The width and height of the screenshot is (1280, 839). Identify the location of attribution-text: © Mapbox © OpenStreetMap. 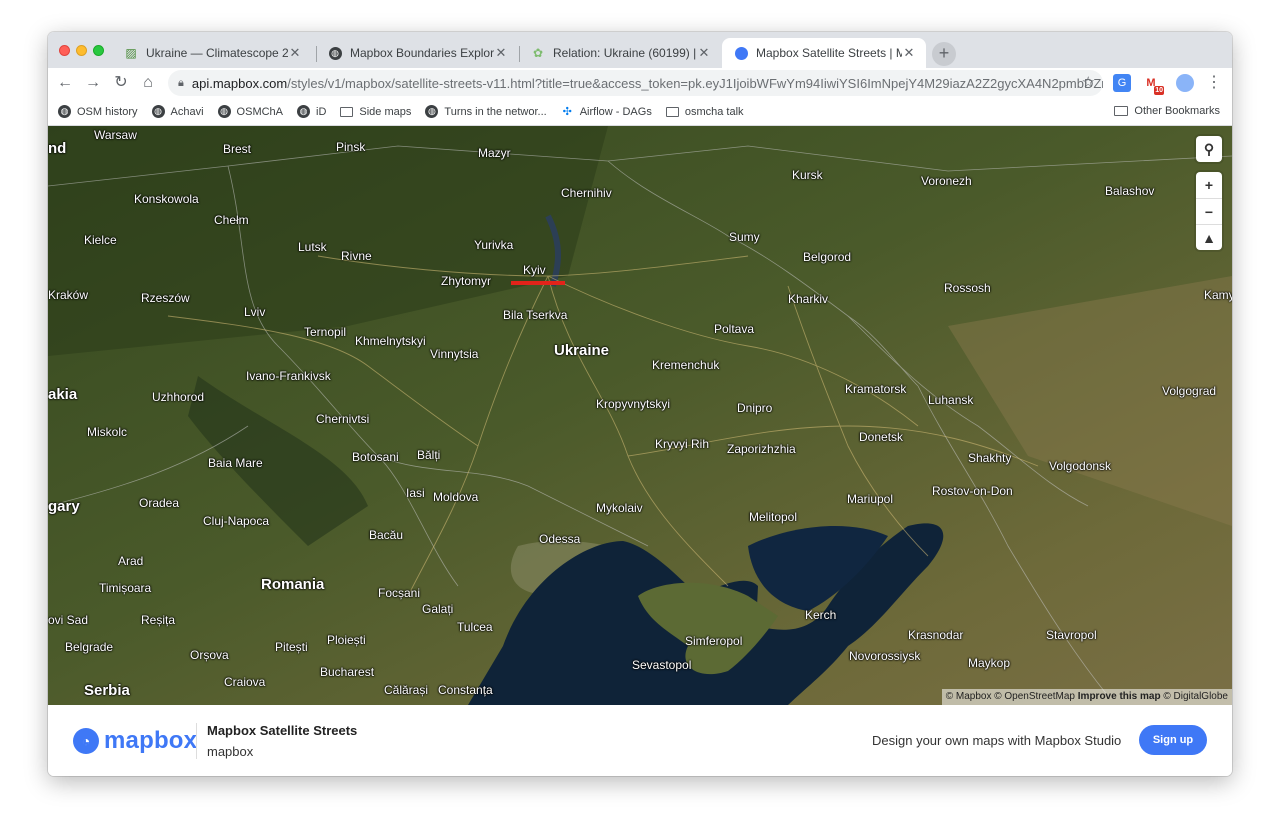
(1010, 696).